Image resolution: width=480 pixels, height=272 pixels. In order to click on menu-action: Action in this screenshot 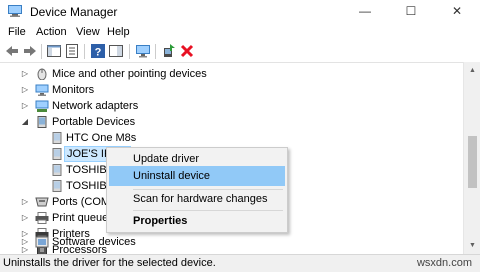, I will do `click(51, 32)`.